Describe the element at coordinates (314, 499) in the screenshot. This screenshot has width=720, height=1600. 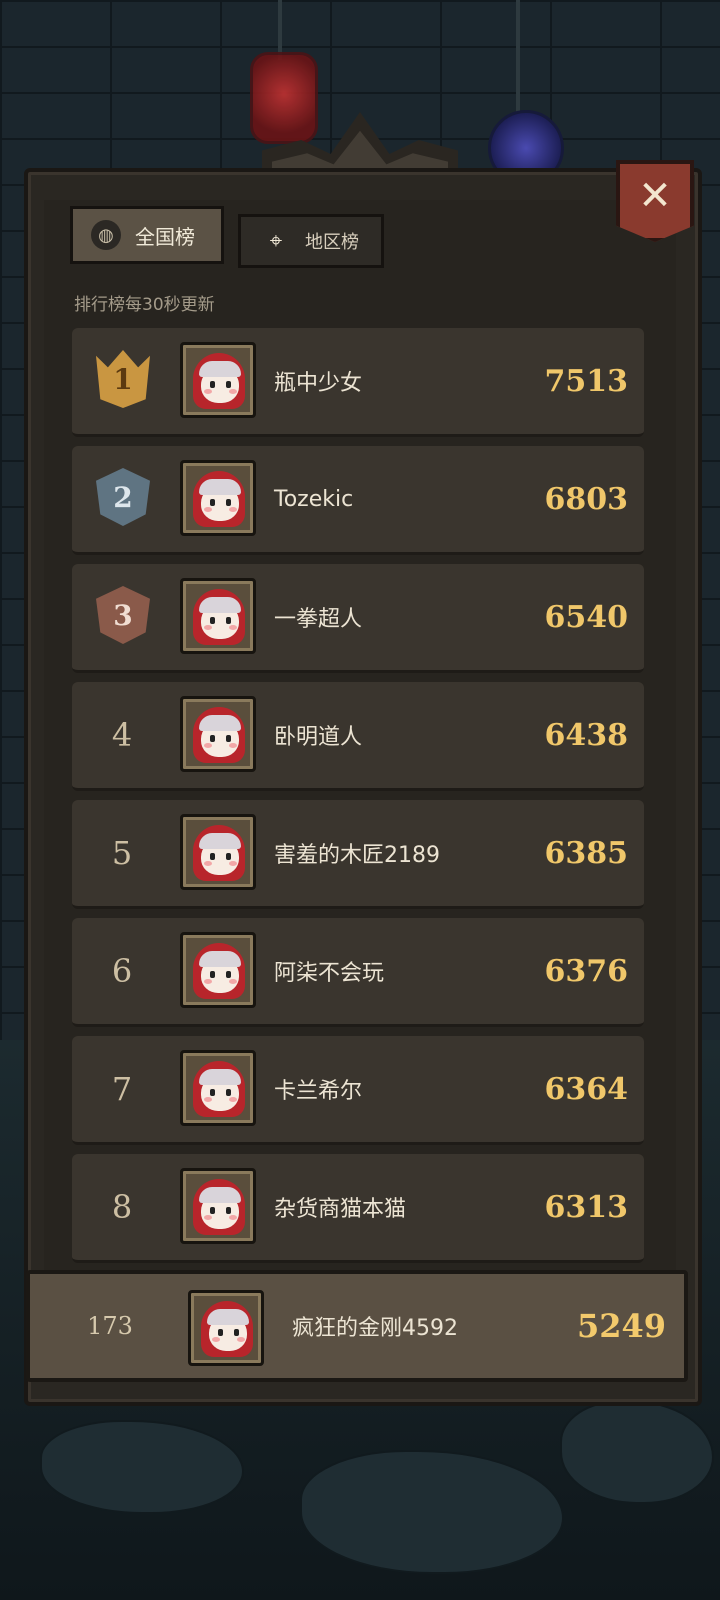
I see `player-name: Tozekic` at that location.